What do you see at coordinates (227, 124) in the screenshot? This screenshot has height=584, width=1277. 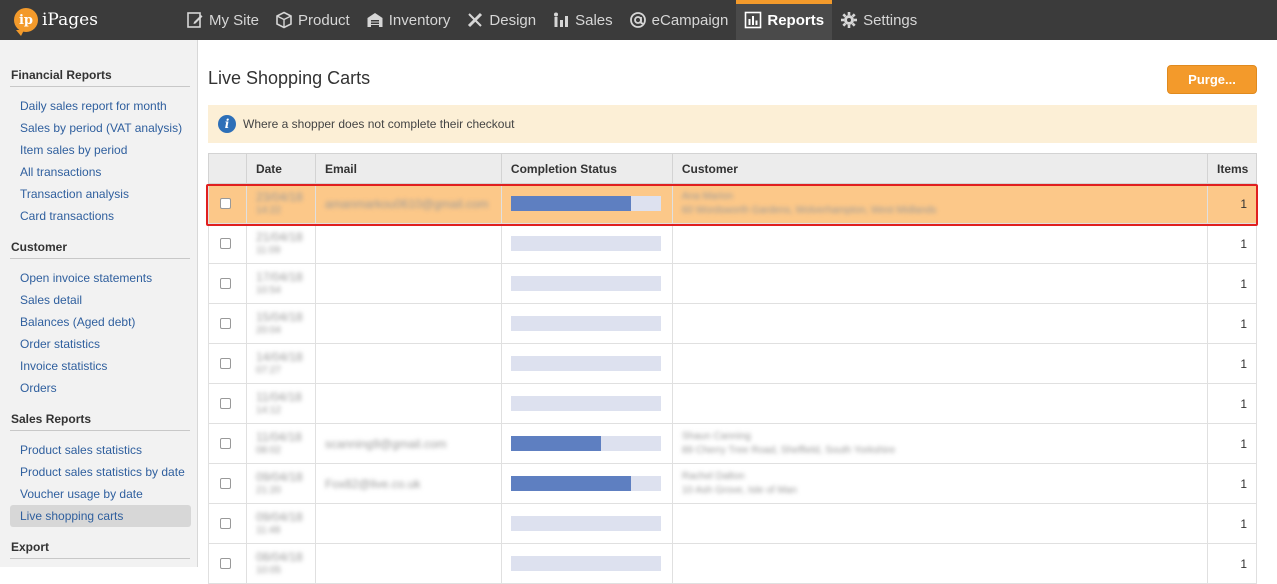 I see `info-icon: i` at bounding box center [227, 124].